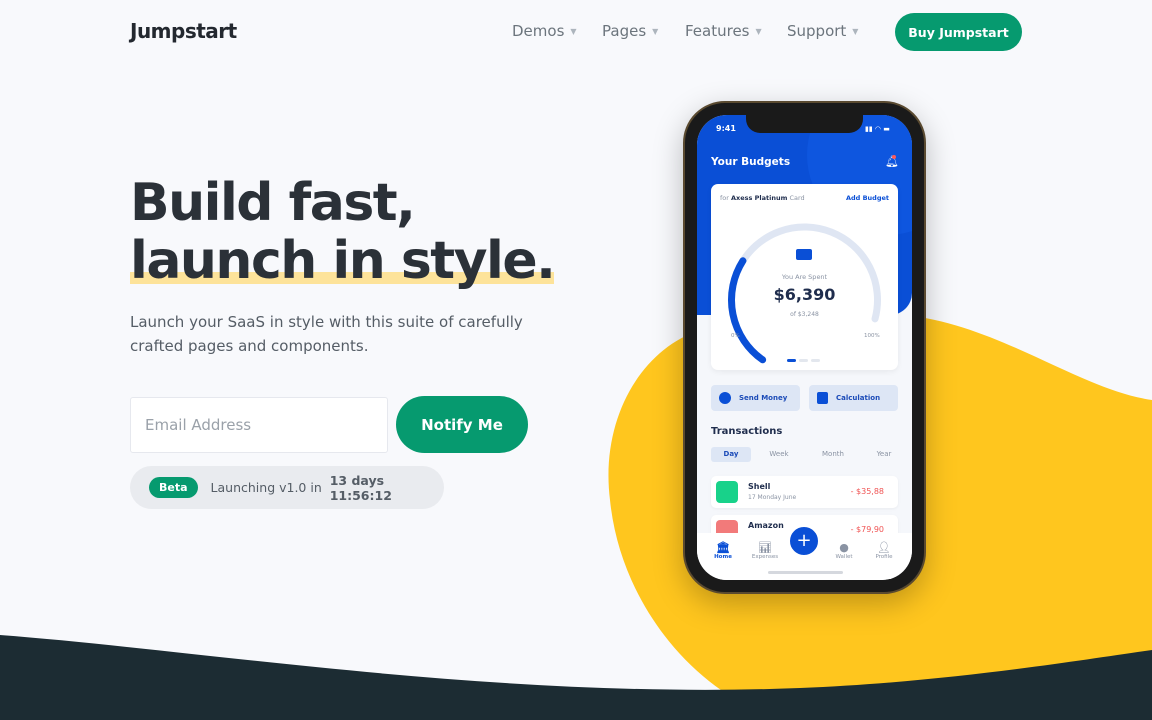 This screenshot has height=720, width=1152. I want to click on wallet-icon, so click(804, 254).